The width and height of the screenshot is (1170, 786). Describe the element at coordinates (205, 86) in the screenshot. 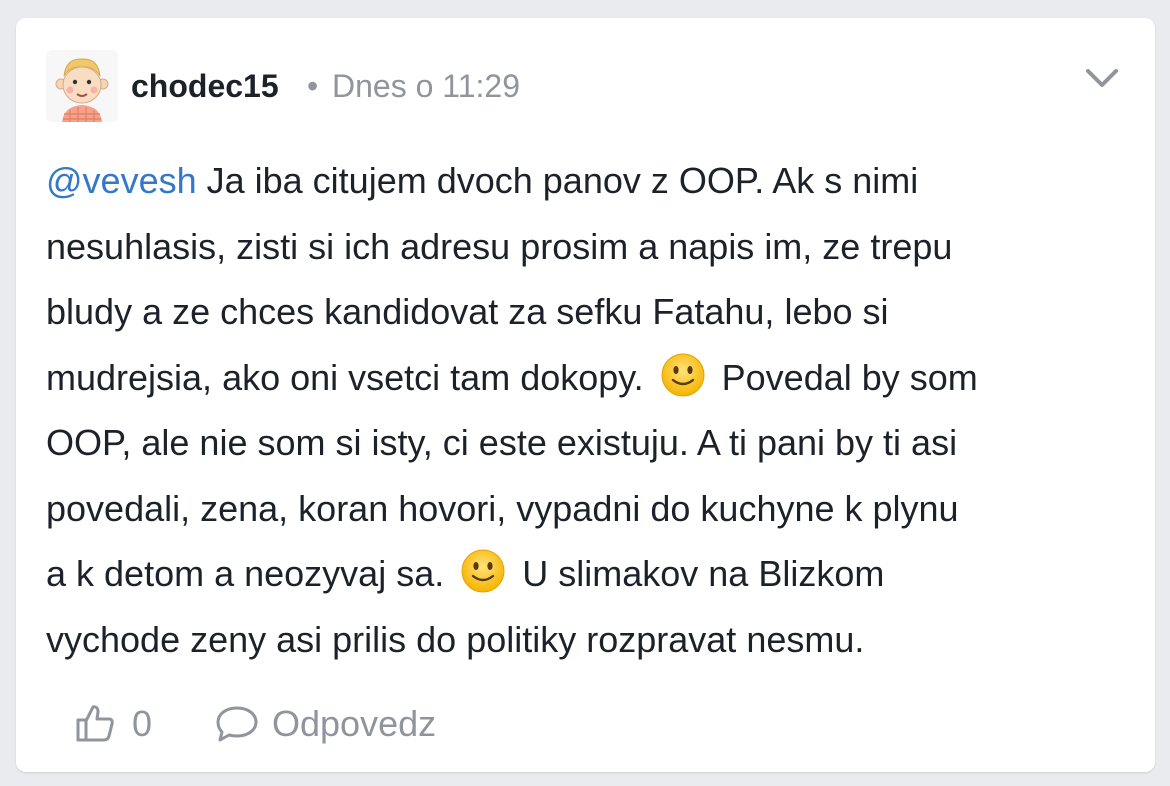

I see `author-name: chodec15` at that location.